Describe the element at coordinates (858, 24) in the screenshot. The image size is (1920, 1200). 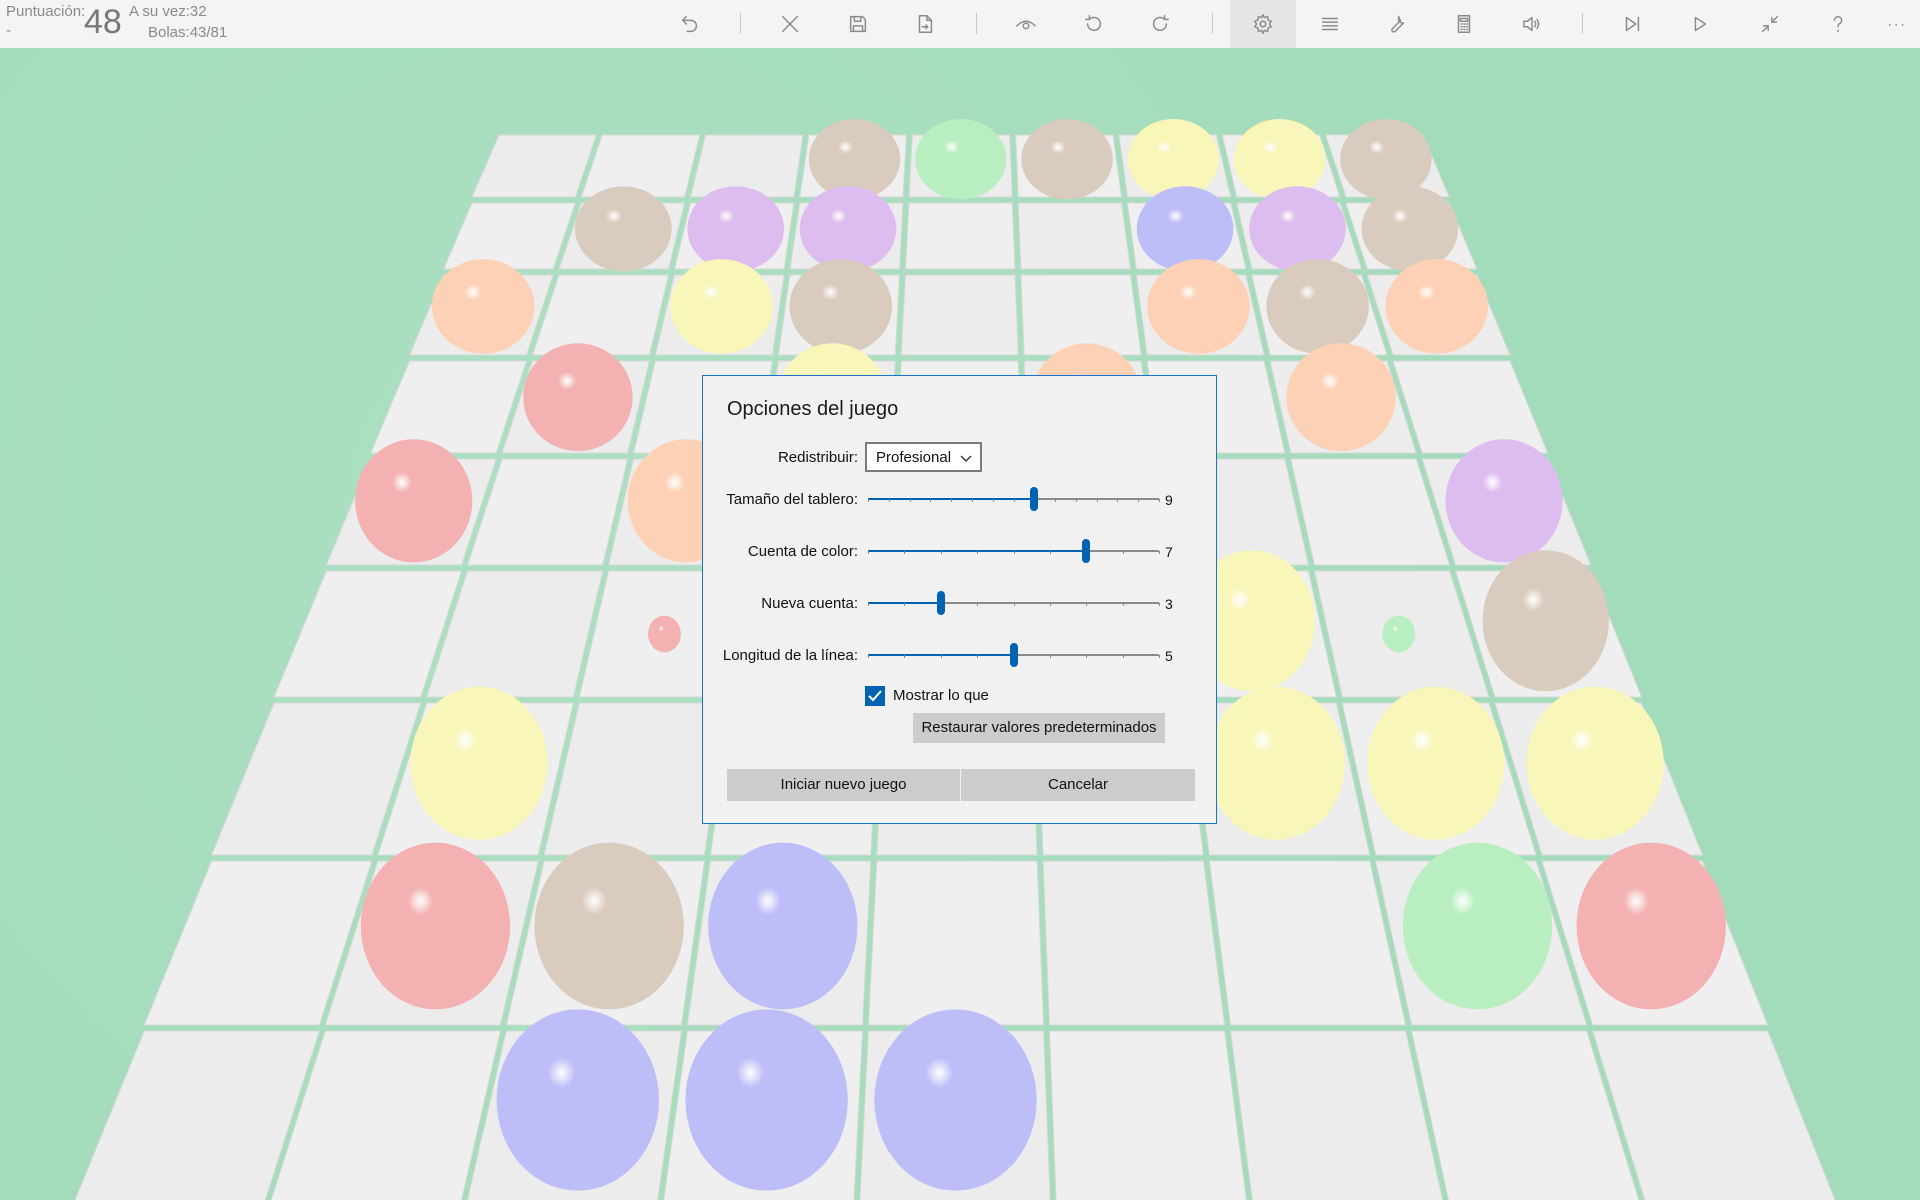
I see `save-button` at that location.